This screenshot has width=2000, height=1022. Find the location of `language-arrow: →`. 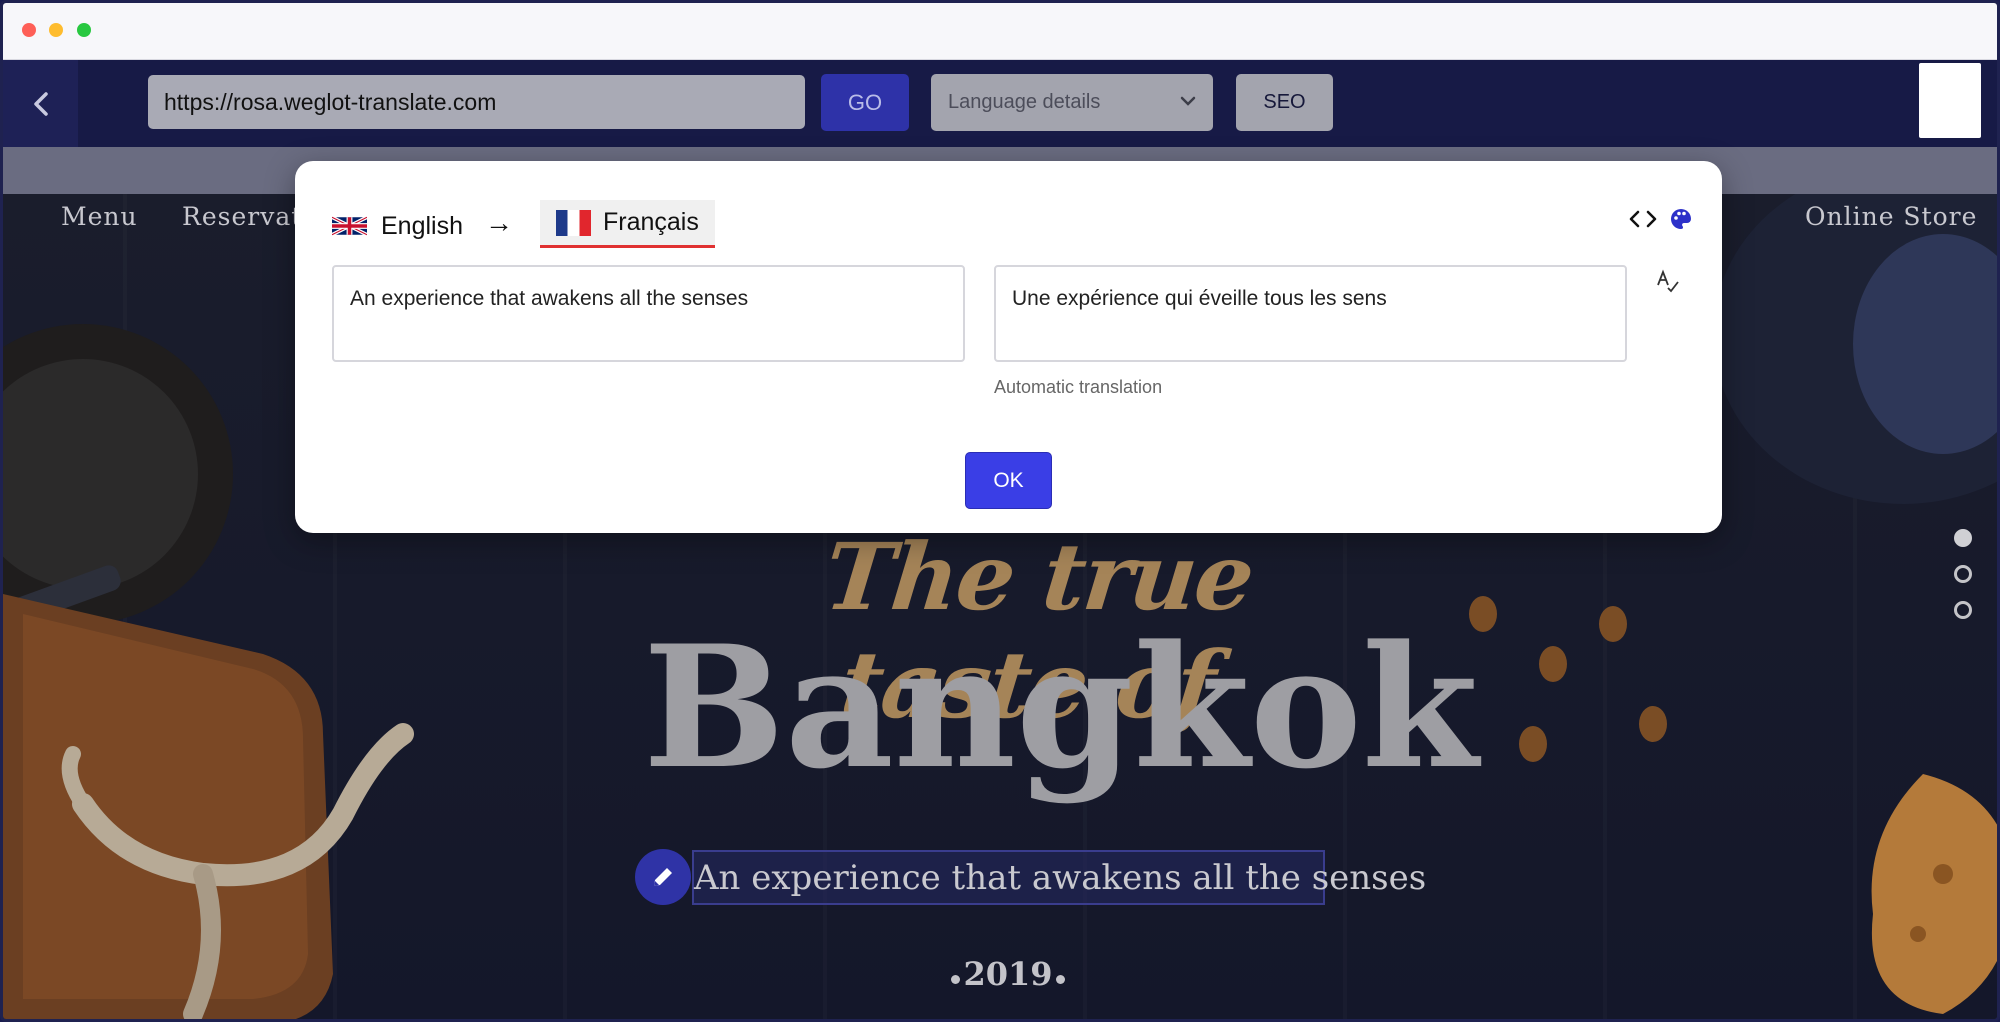

language-arrow: → is located at coordinates (499, 222).